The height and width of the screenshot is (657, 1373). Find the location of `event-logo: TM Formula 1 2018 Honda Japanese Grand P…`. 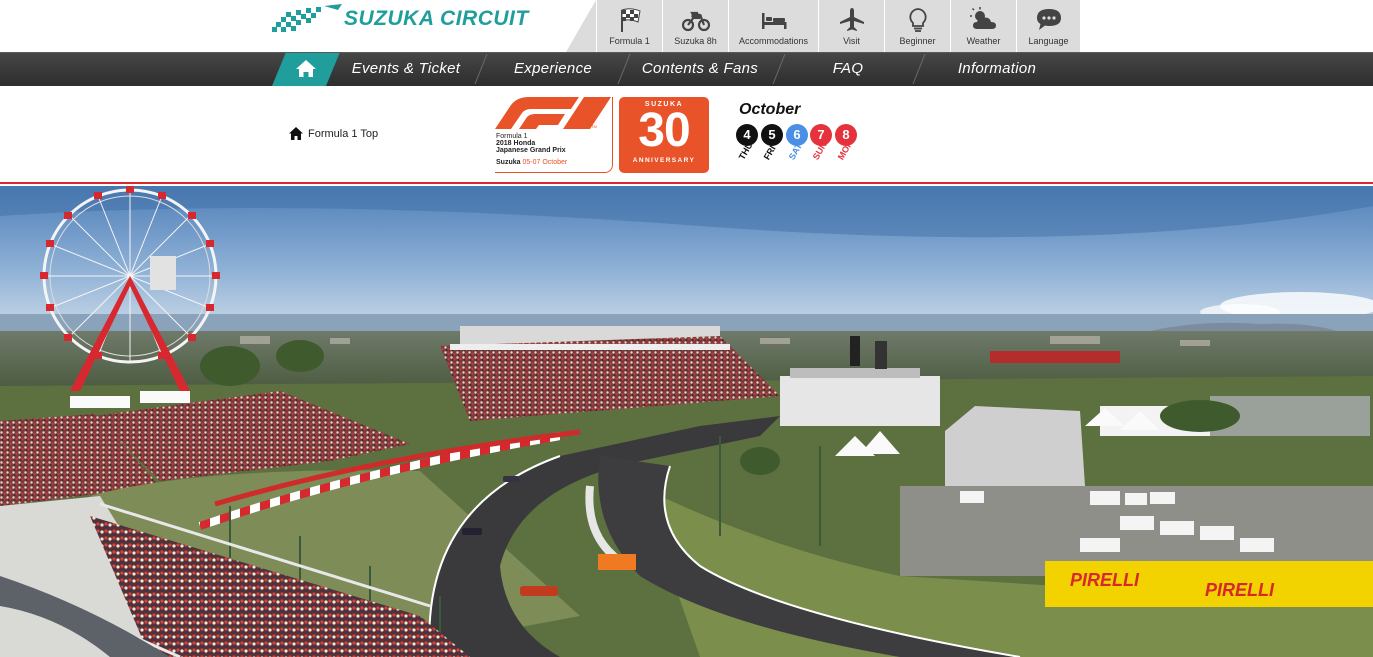

event-logo: TM Formula 1 2018 Honda Japanese Grand P… is located at coordinates (554, 135).